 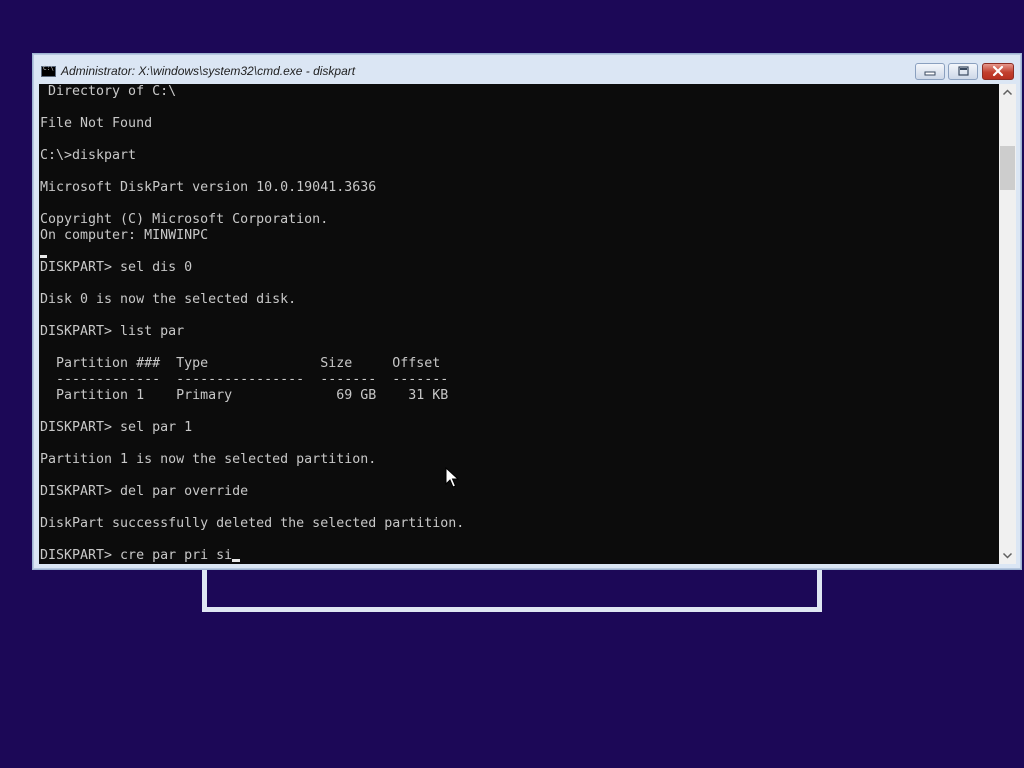 What do you see at coordinates (252, 124) in the screenshot?
I see `console-line: File Not Found` at bounding box center [252, 124].